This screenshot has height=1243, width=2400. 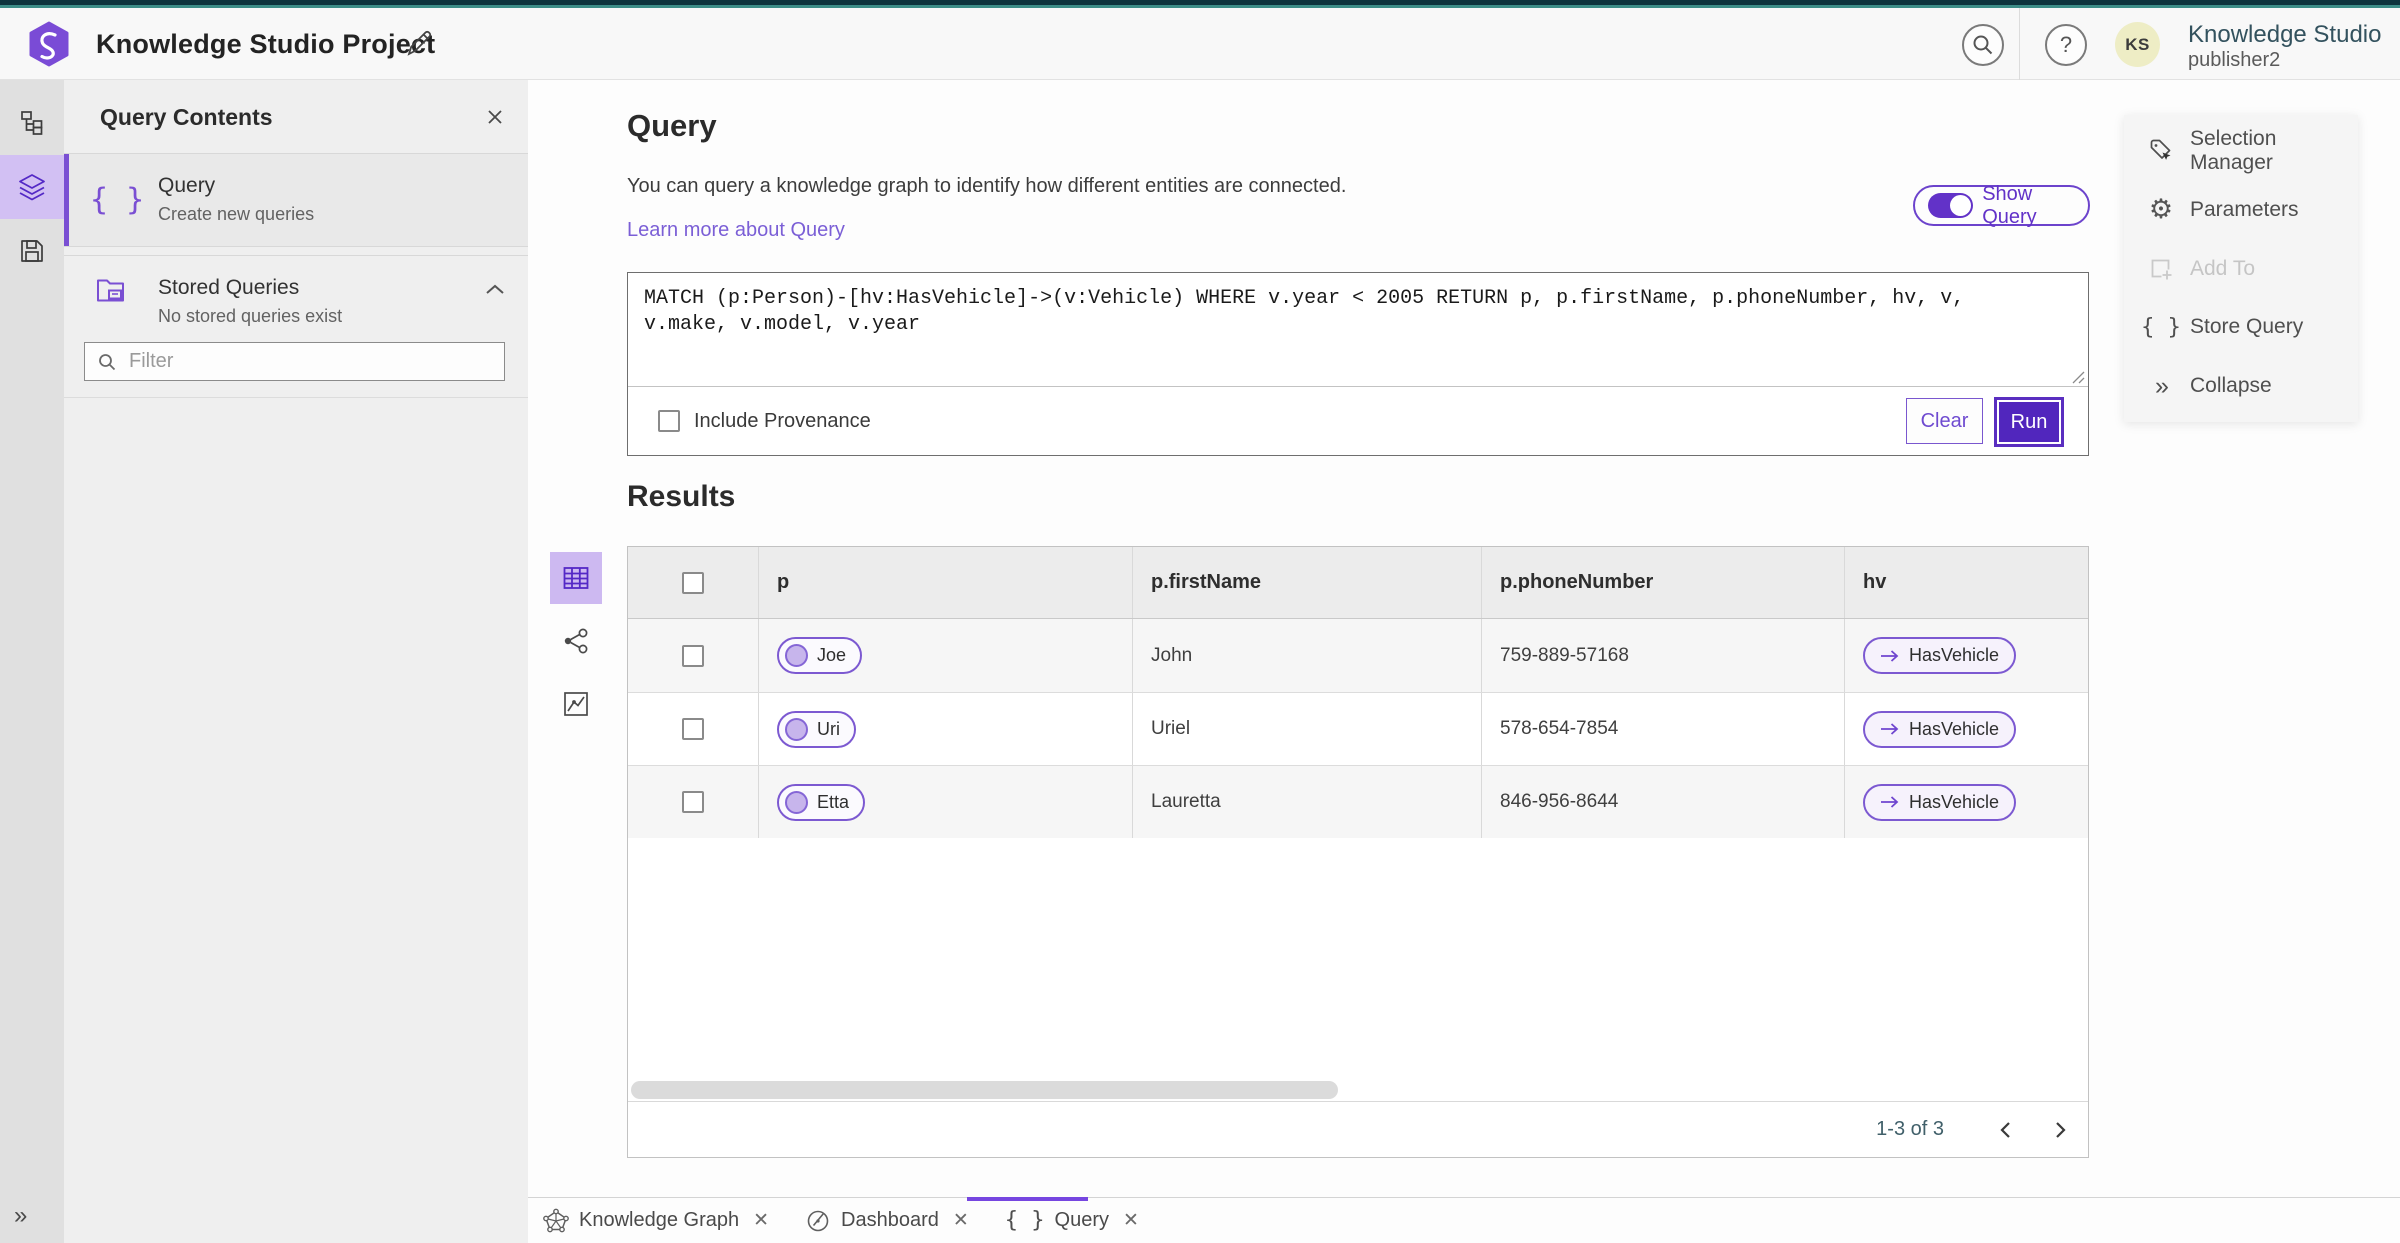 I want to click on top-accent-strip, so click(x=1200, y=4).